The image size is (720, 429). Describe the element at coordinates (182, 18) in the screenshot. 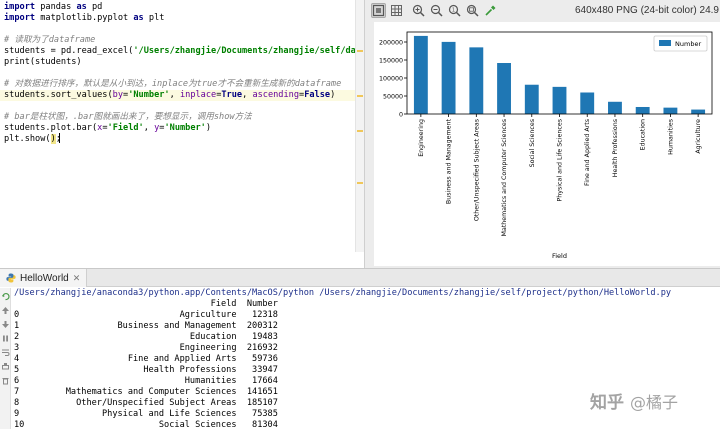

I see `code-line: import matplotlib.pyplot as plt` at that location.